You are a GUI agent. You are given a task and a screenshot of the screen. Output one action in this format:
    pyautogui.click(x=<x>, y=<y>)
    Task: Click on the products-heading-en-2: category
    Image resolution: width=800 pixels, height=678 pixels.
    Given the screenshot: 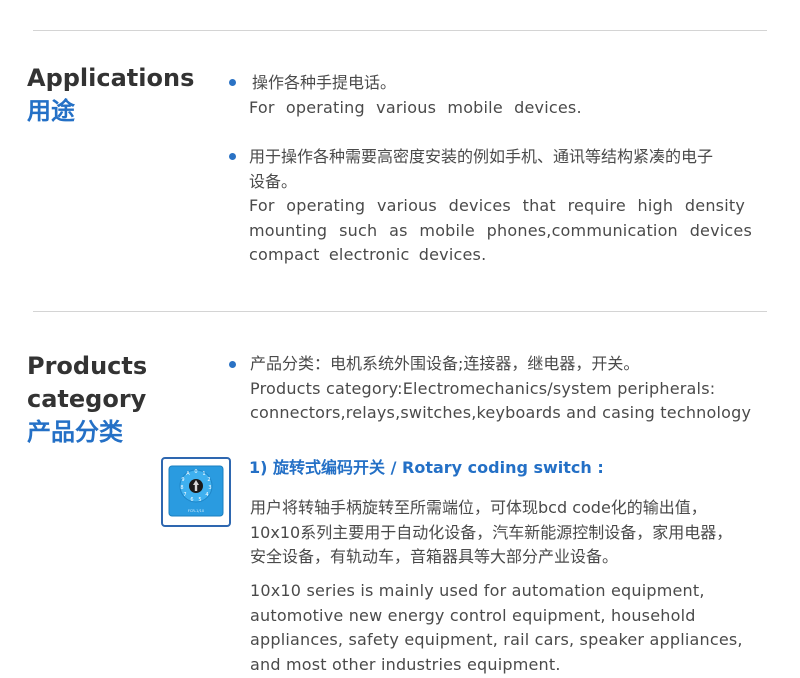 What is the action you would take?
    pyautogui.click(x=87, y=399)
    